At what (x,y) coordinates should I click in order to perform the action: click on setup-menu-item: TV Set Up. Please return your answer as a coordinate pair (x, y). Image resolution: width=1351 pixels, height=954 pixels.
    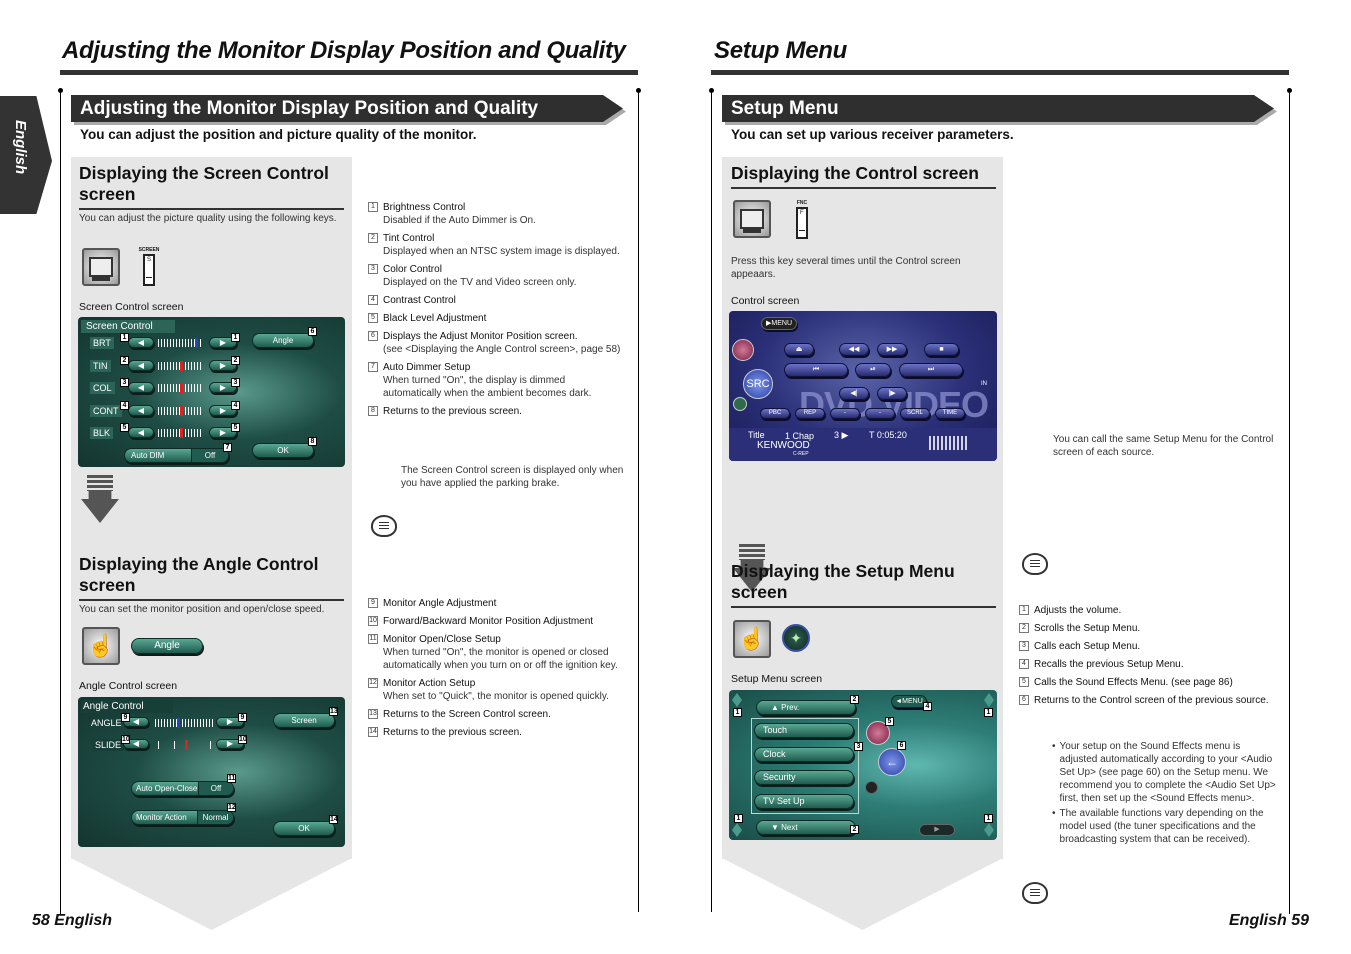
    Looking at the image, I should click on (804, 801).